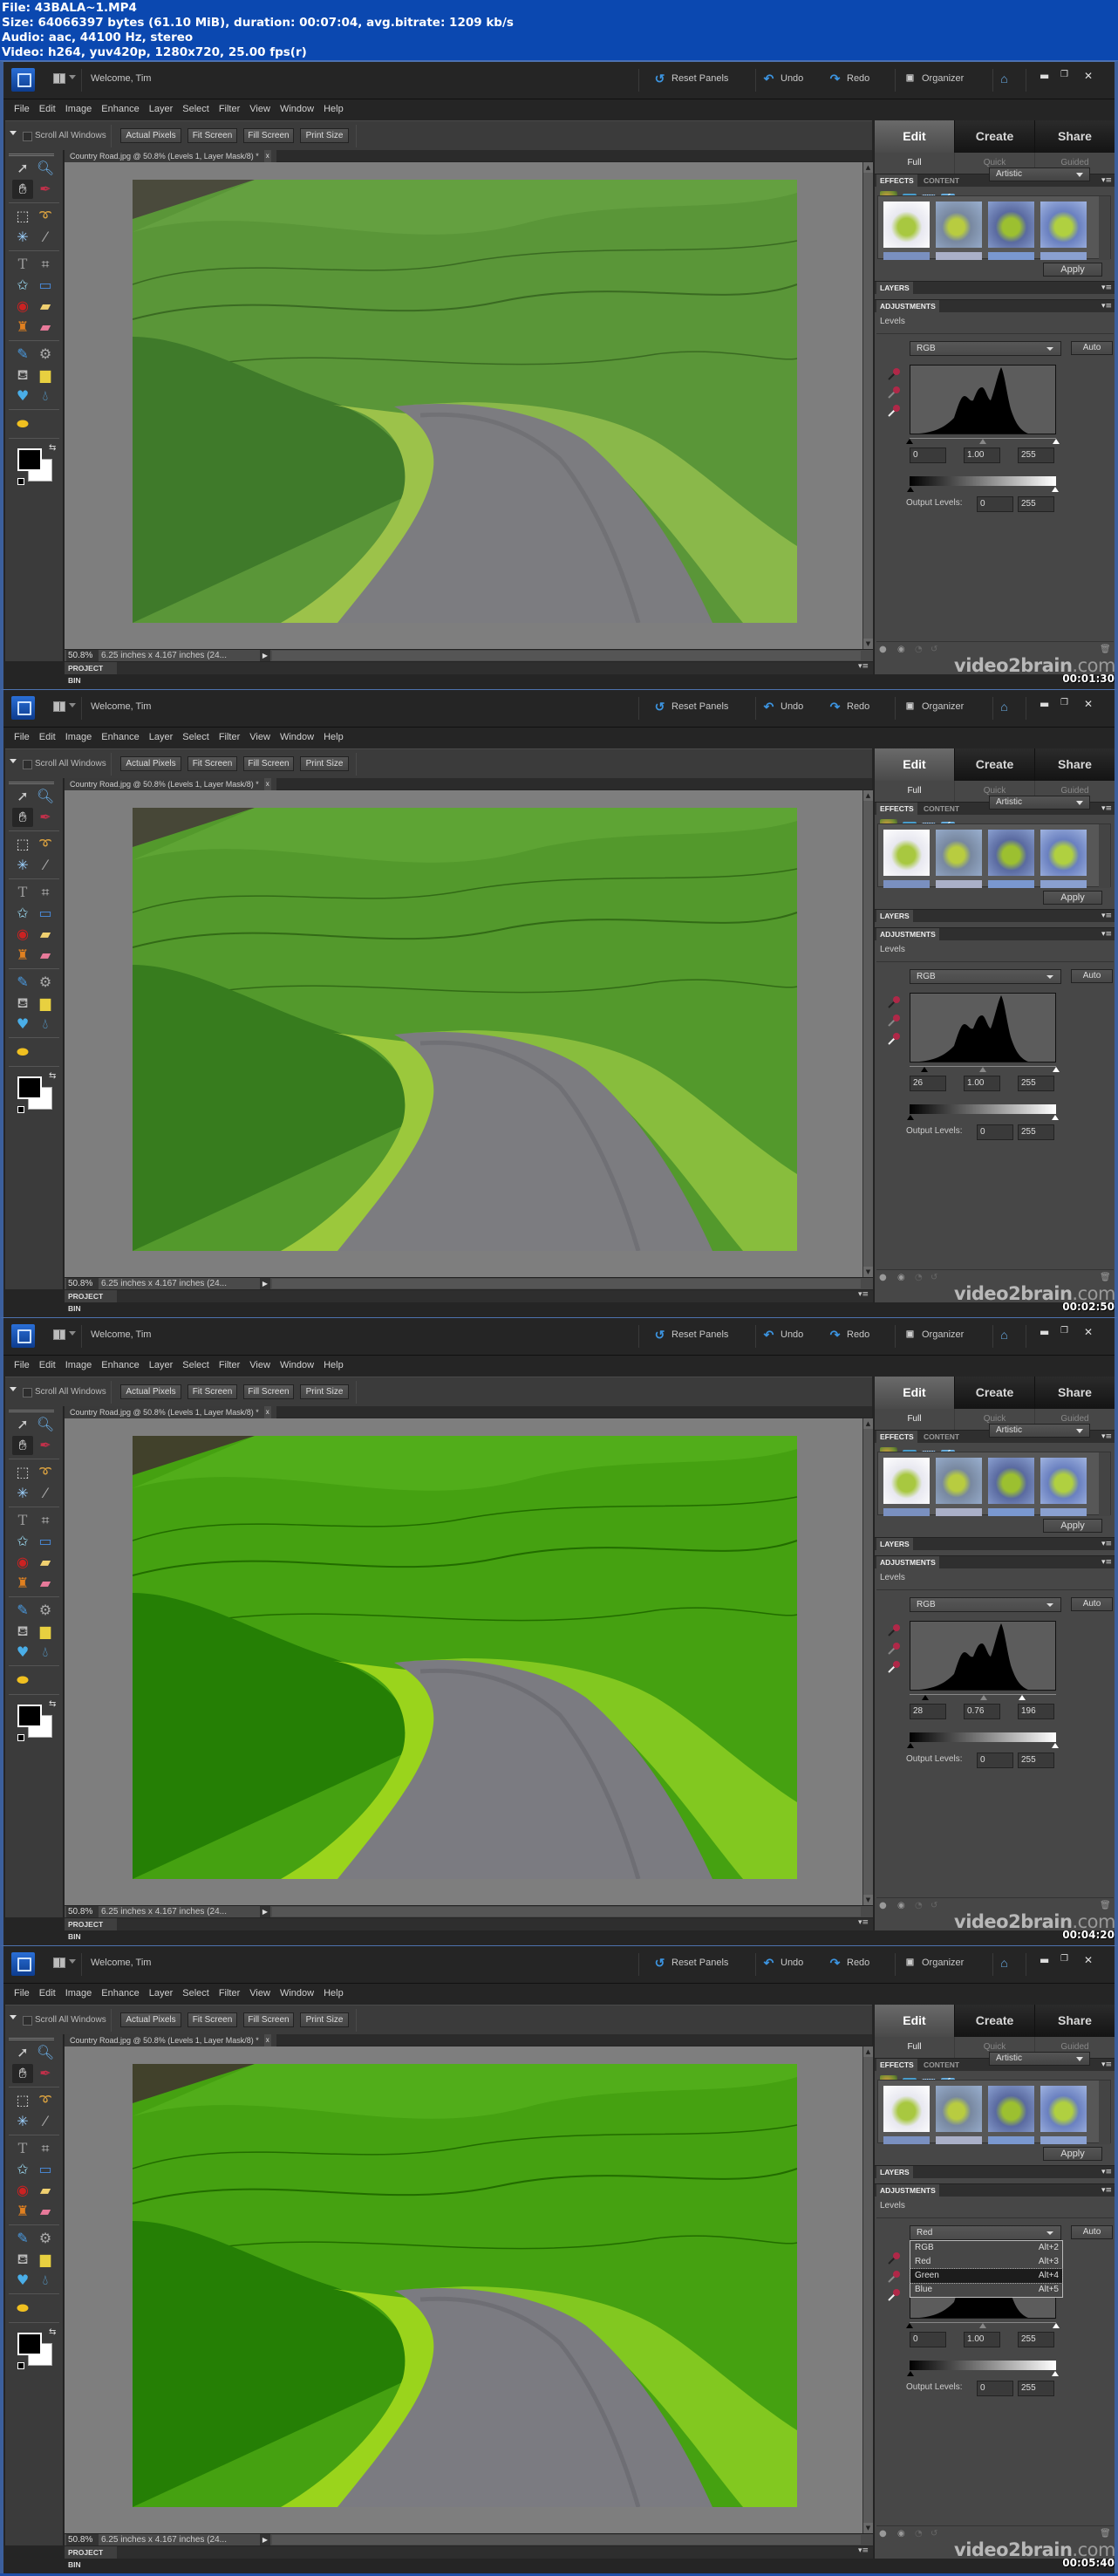  What do you see at coordinates (267, 784) in the screenshot?
I see `close-document-icon: x` at bounding box center [267, 784].